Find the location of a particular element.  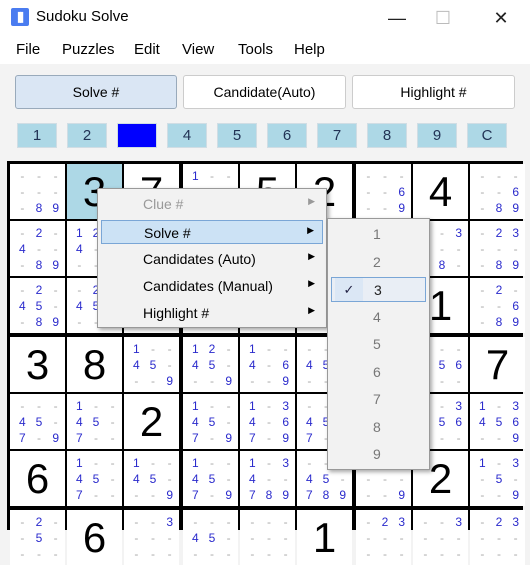

candidate-grid: 1--45---9 is located at coordinates (153, 365).